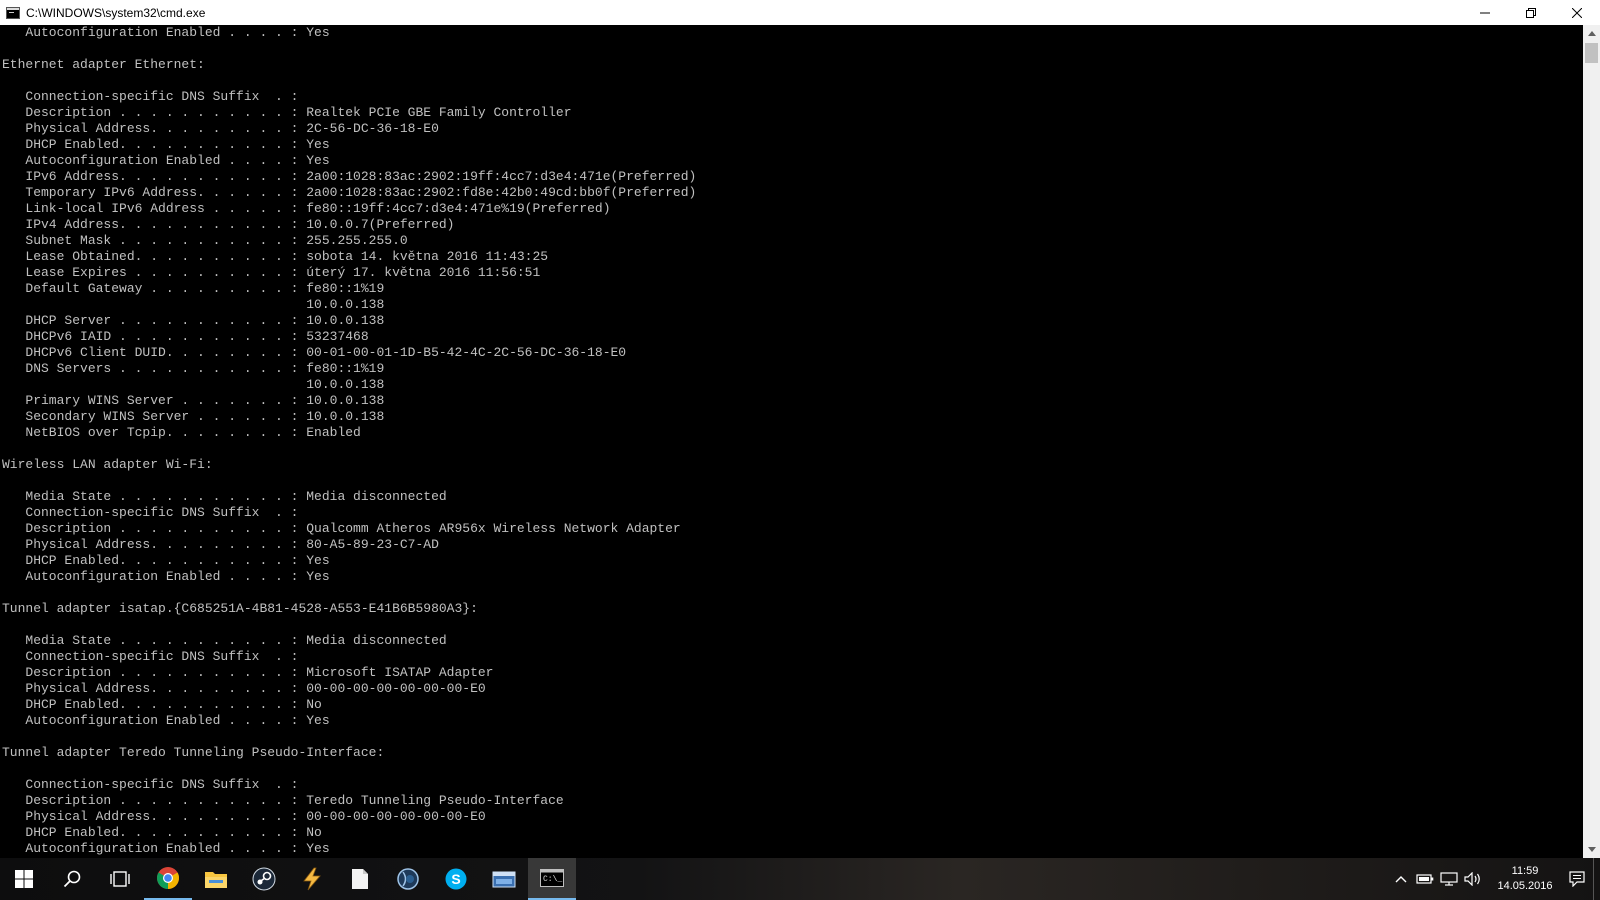 This screenshot has height=900, width=1600. I want to click on minimize-icon, so click(1485, 12).